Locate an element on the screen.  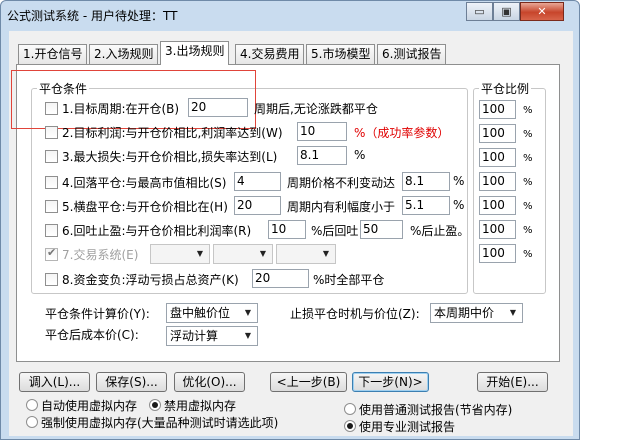
ratio-percent-1: % is located at coordinates (528, 110).